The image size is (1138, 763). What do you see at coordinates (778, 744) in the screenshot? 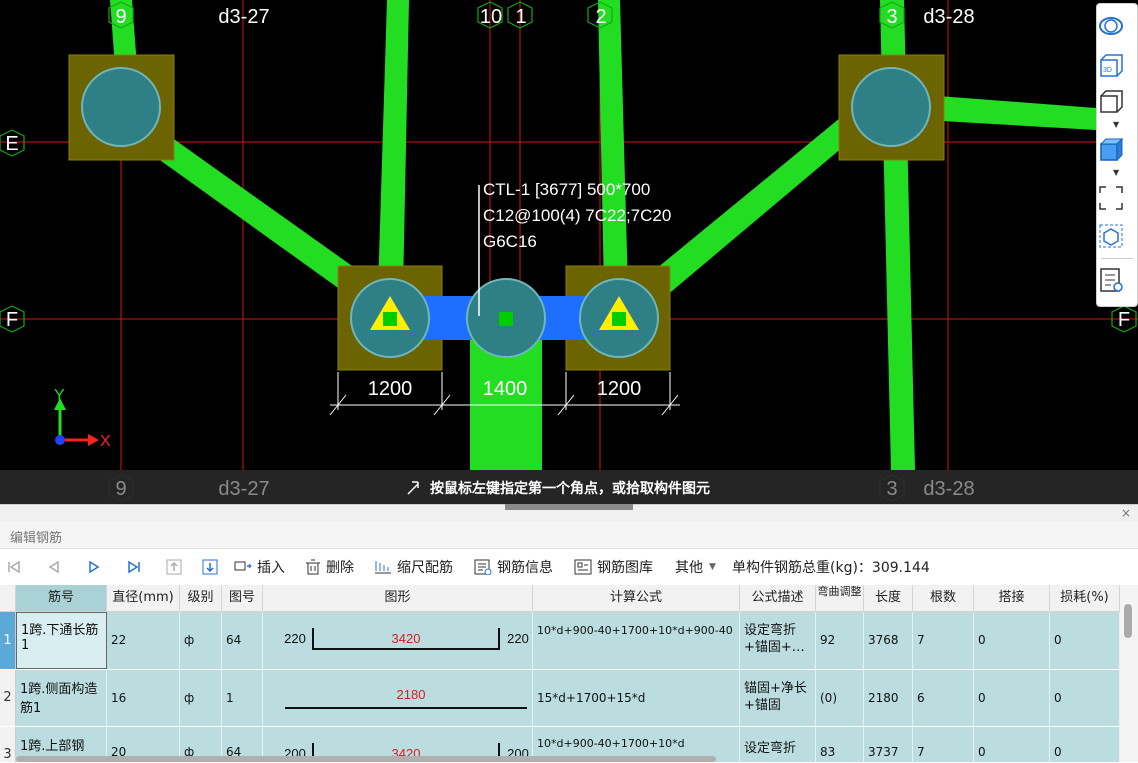
I see `cell-formula-desc: 设定弯折` at bounding box center [778, 744].